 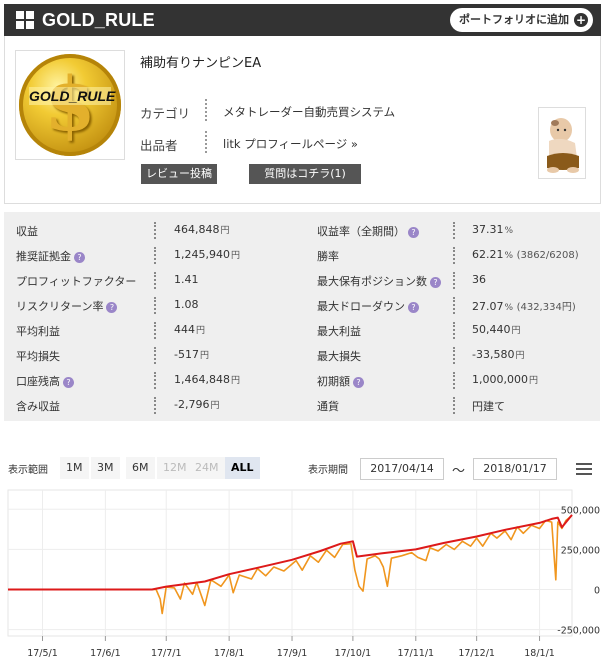 What do you see at coordinates (525, 254) in the screenshot?
I see `stat-value: 62.21% (3862/6208)` at bounding box center [525, 254].